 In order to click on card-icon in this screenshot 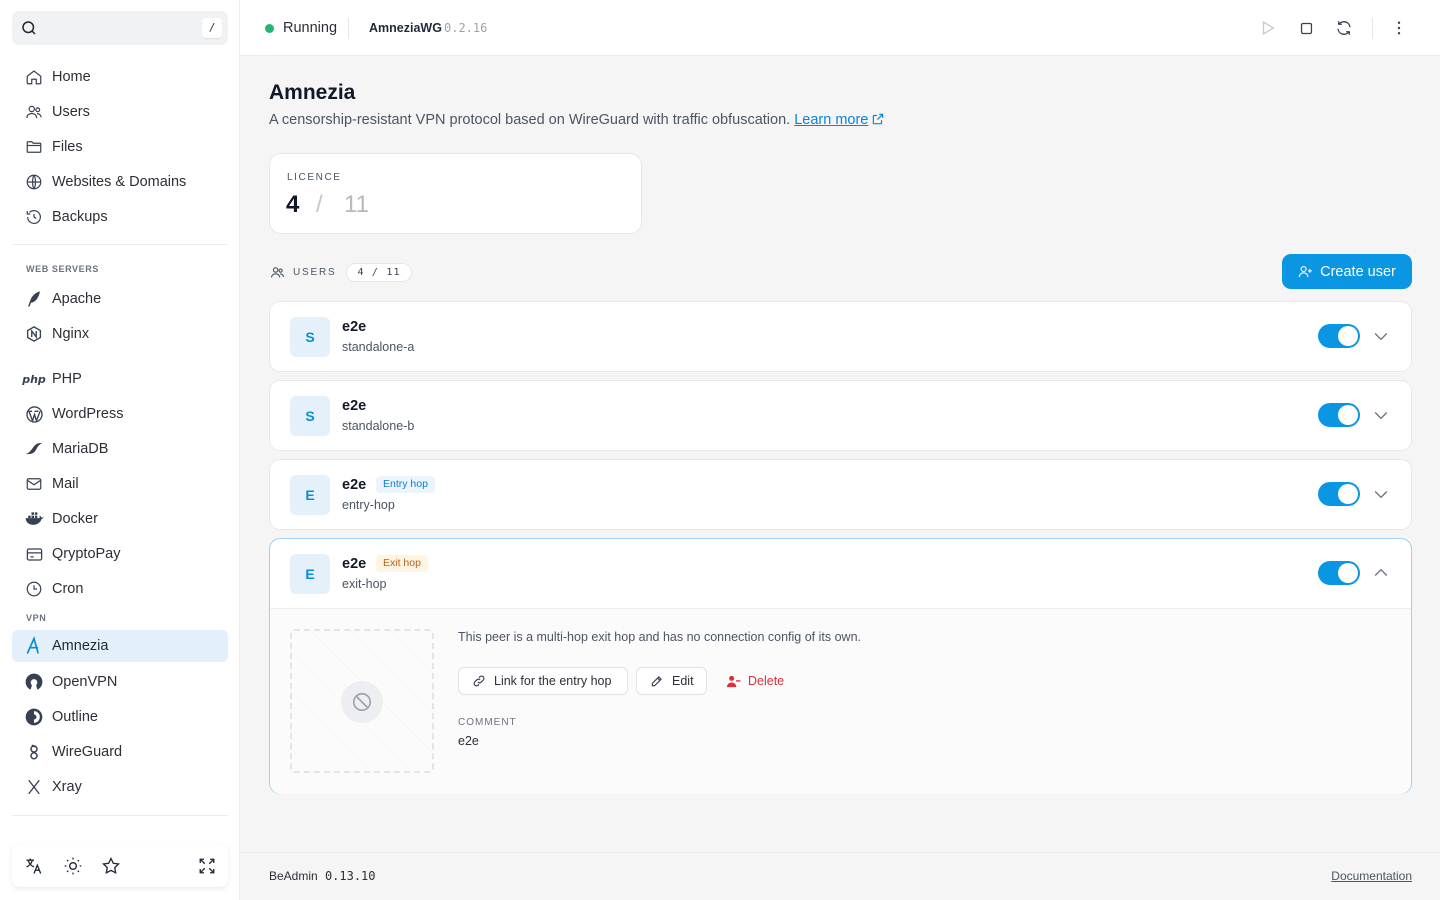, I will do `click(34, 554)`.